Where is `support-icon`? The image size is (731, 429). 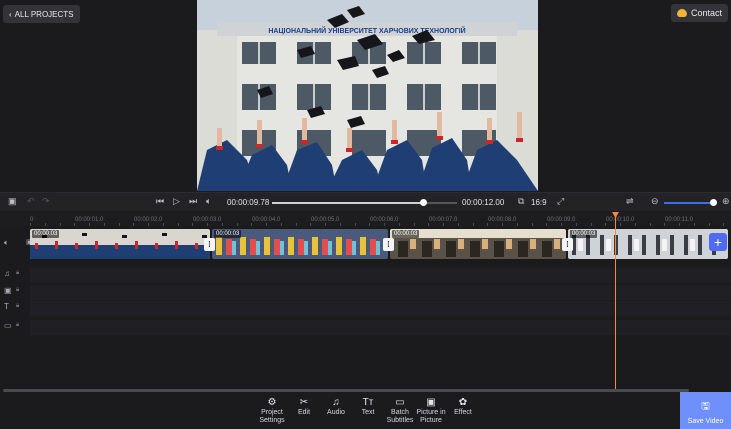
support-icon is located at coordinates (681, 13).